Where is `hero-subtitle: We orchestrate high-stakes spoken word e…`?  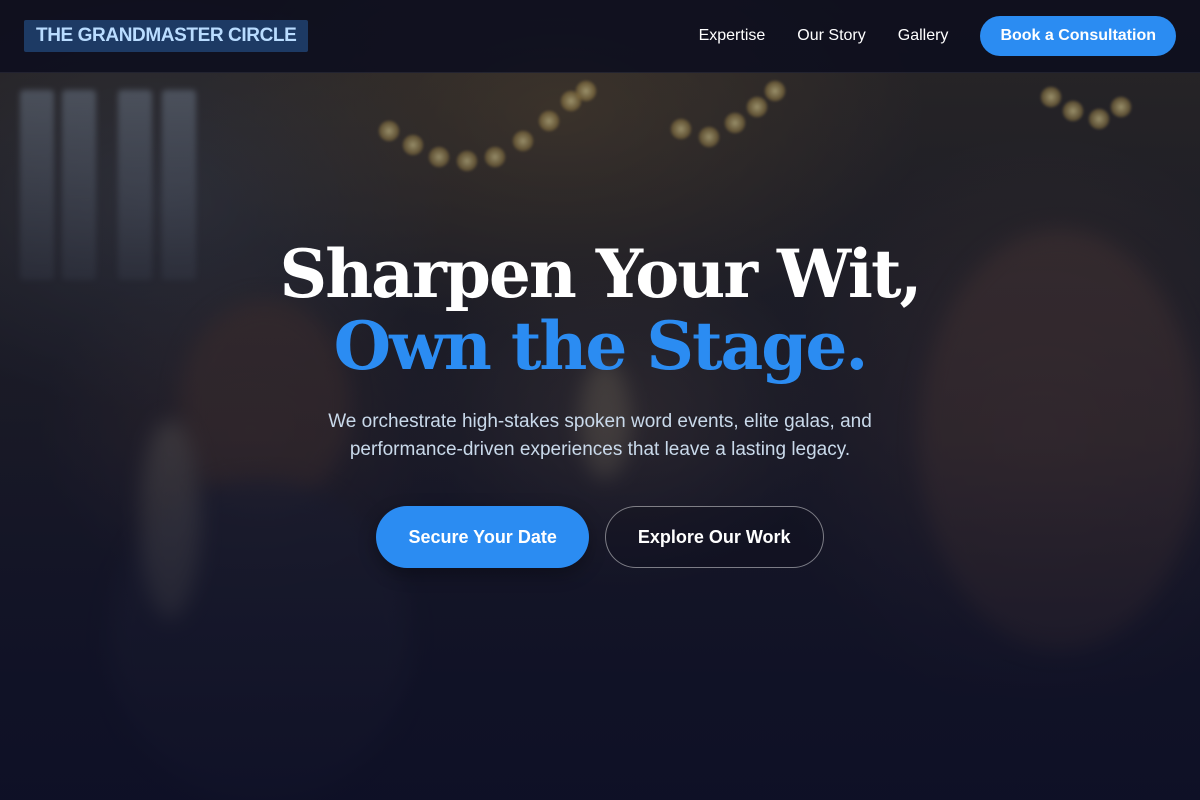 hero-subtitle: We orchestrate high-stakes spoken word e… is located at coordinates (600, 435).